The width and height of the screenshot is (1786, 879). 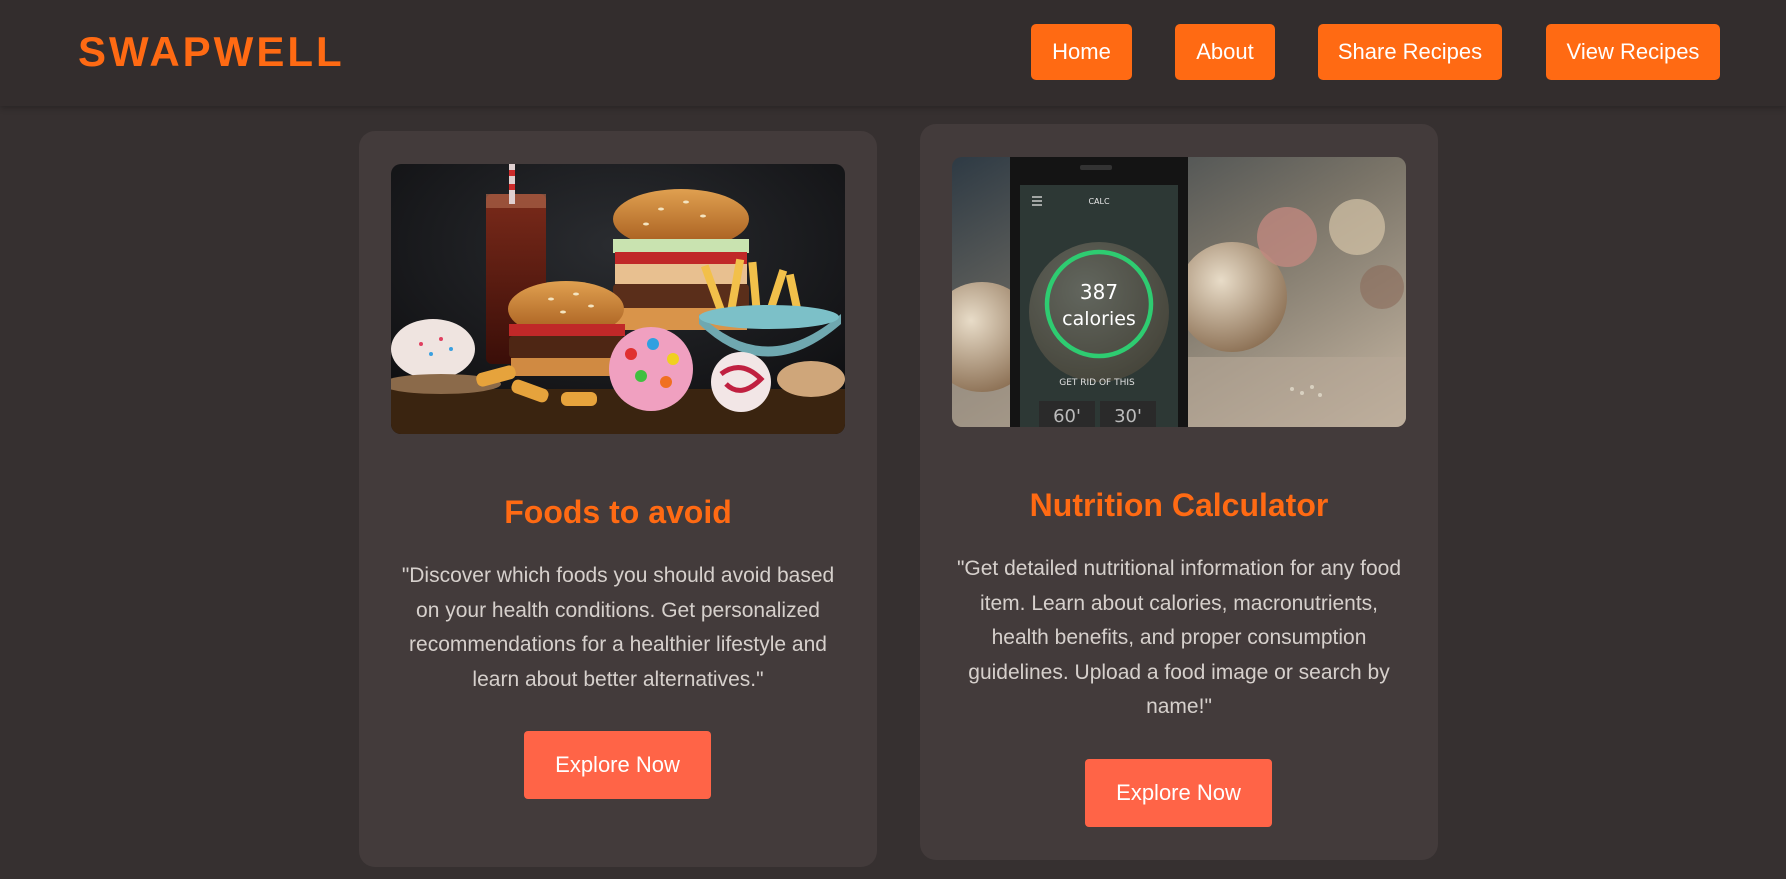 What do you see at coordinates (1099, 319) in the screenshot?
I see `phone-calorie-unit: calories` at bounding box center [1099, 319].